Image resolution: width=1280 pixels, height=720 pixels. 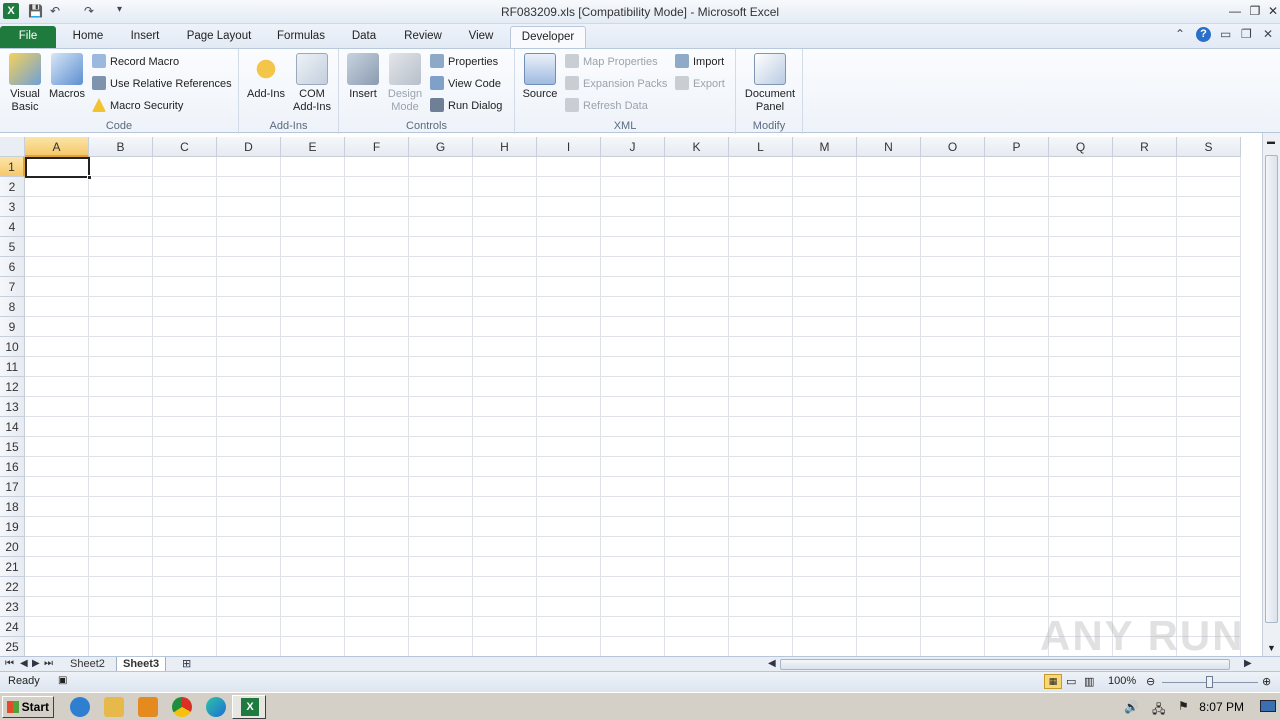 What do you see at coordinates (889, 147) in the screenshot?
I see `column-header-n: N` at bounding box center [889, 147].